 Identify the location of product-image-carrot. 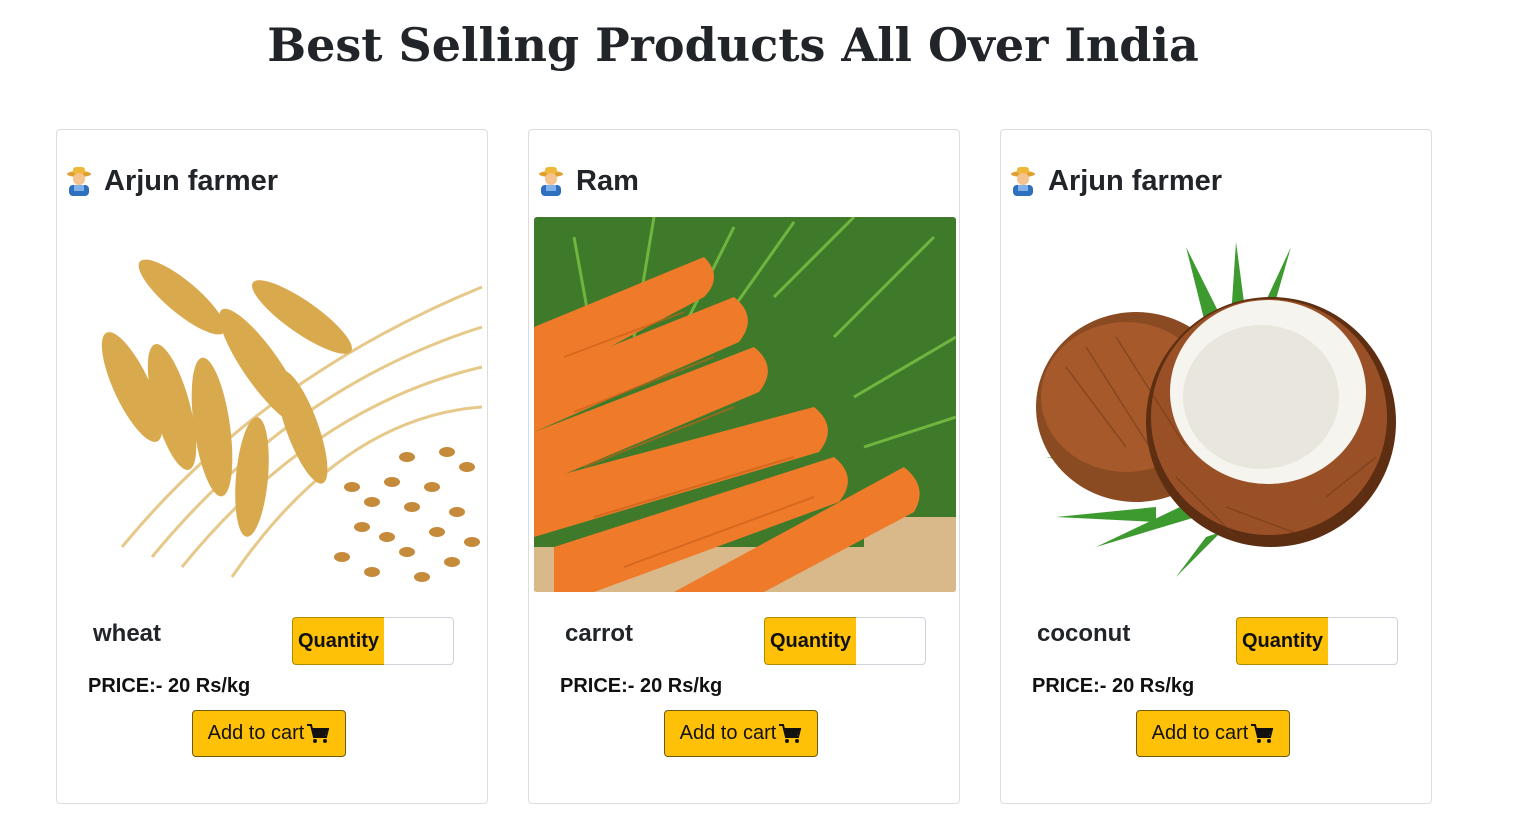
(745, 404).